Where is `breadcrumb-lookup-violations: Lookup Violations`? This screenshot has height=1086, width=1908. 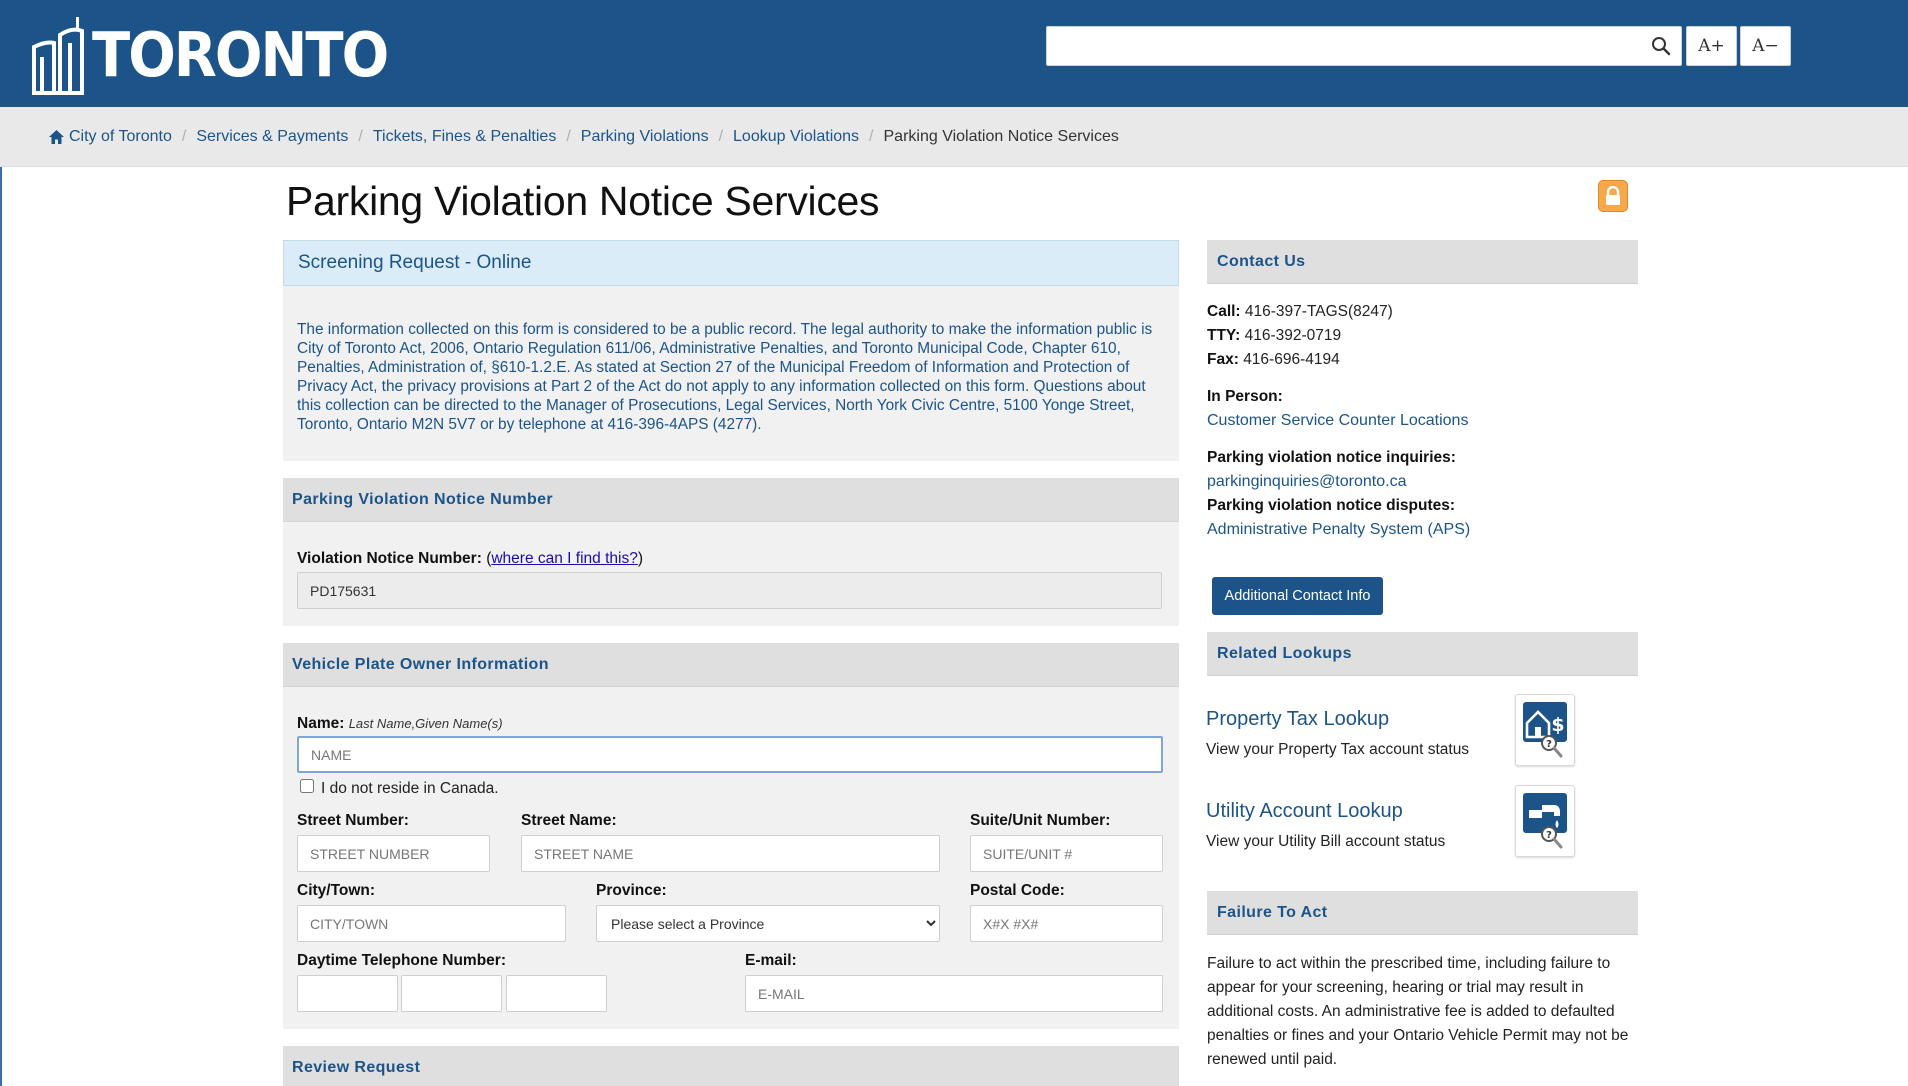
breadcrumb-lookup-violations: Lookup Violations is located at coordinates (796, 137).